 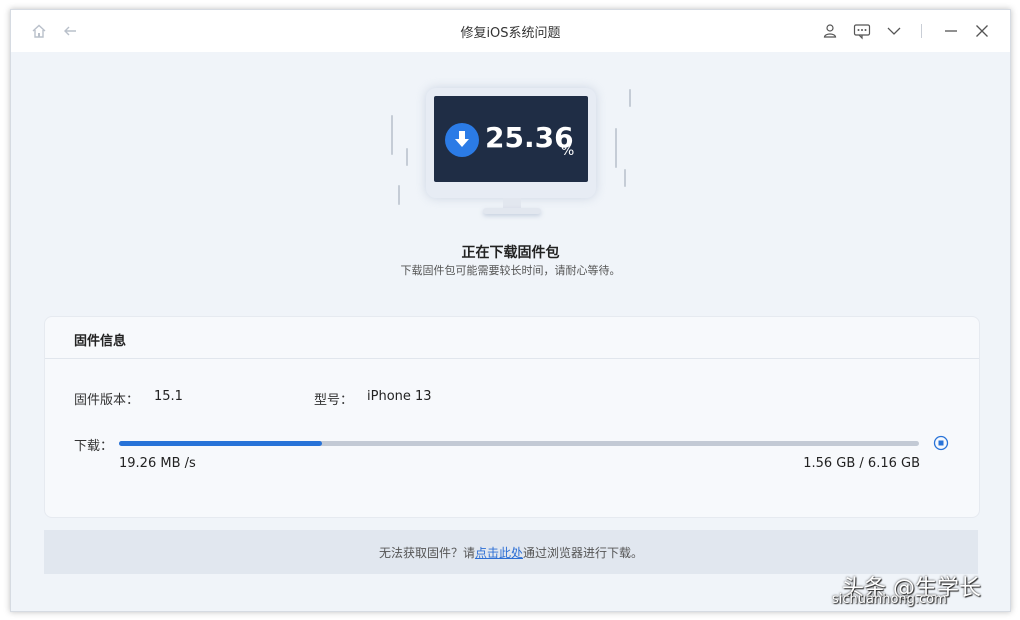 I want to click on model-label: 型号：, so click(x=334, y=400).